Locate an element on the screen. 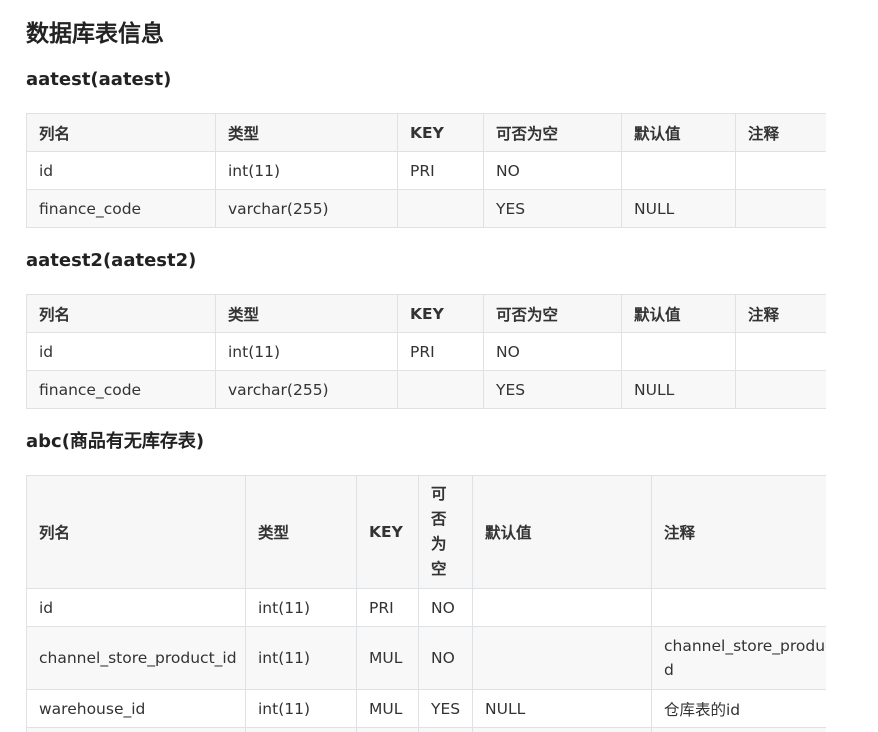 The width and height of the screenshot is (878, 732). table-heading-aatest2: aatest2(aatest2) is located at coordinates (111, 260).